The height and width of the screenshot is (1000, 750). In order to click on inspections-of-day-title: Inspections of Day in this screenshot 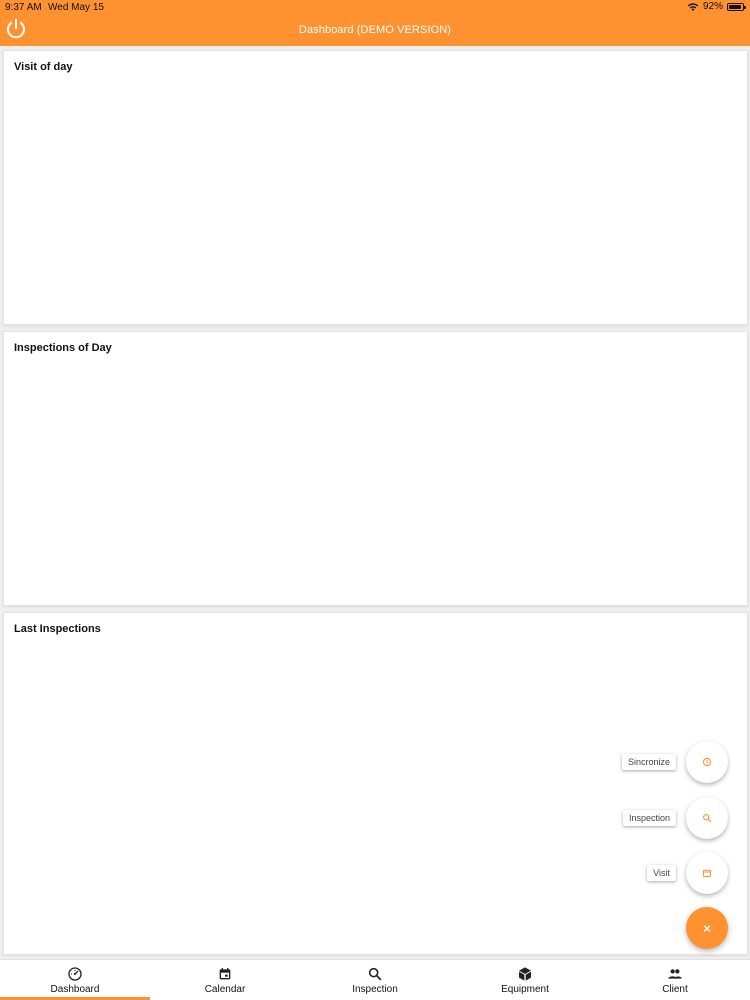, I will do `click(63, 348)`.